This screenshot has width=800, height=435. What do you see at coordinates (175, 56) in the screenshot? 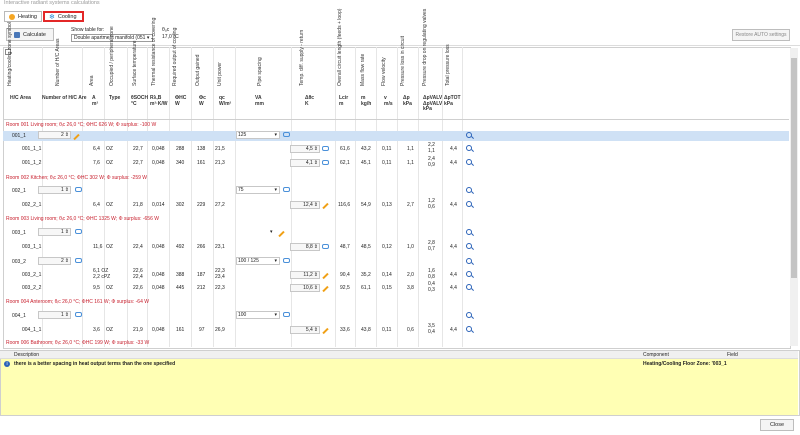
I see `col-header-required-output: Required output of cooling` at bounding box center [175, 56].